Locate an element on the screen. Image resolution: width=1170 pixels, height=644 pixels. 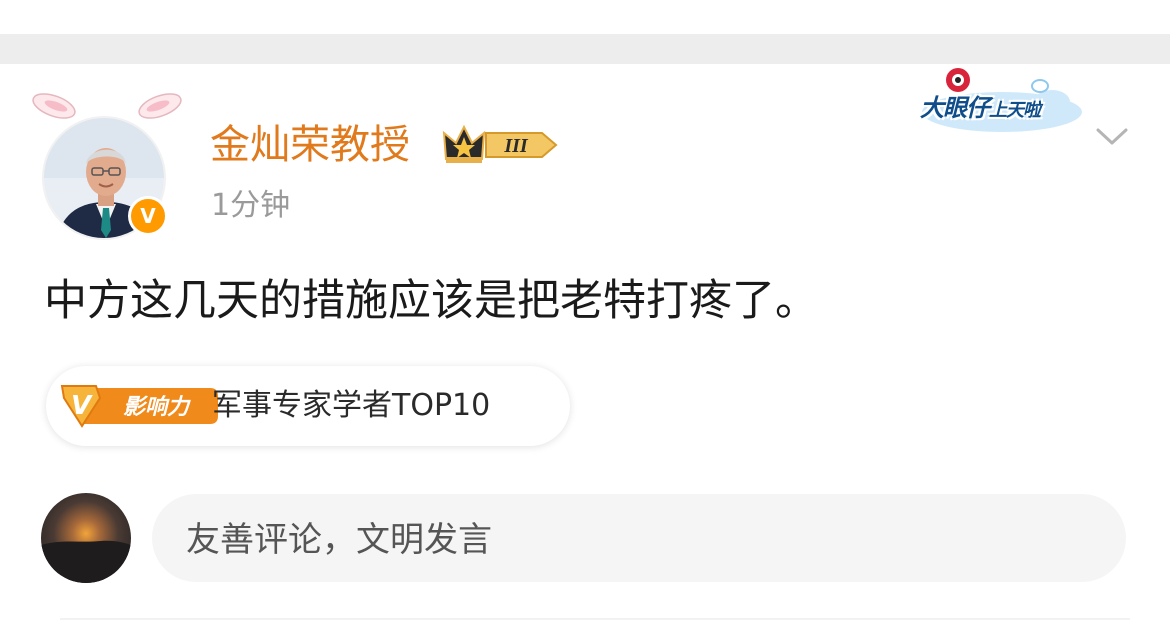
comment-placeholder: 友善评论，文明发言 is located at coordinates (339, 540).